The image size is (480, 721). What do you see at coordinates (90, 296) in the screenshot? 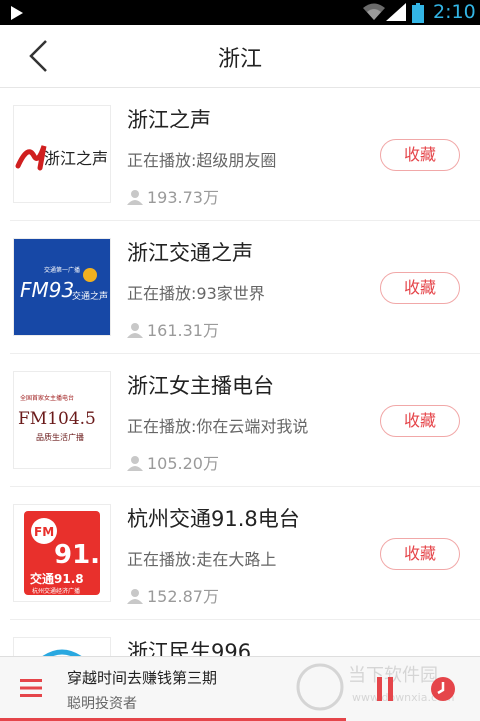
I see `station-logo-sub-text: 交通之声` at bounding box center [90, 296].